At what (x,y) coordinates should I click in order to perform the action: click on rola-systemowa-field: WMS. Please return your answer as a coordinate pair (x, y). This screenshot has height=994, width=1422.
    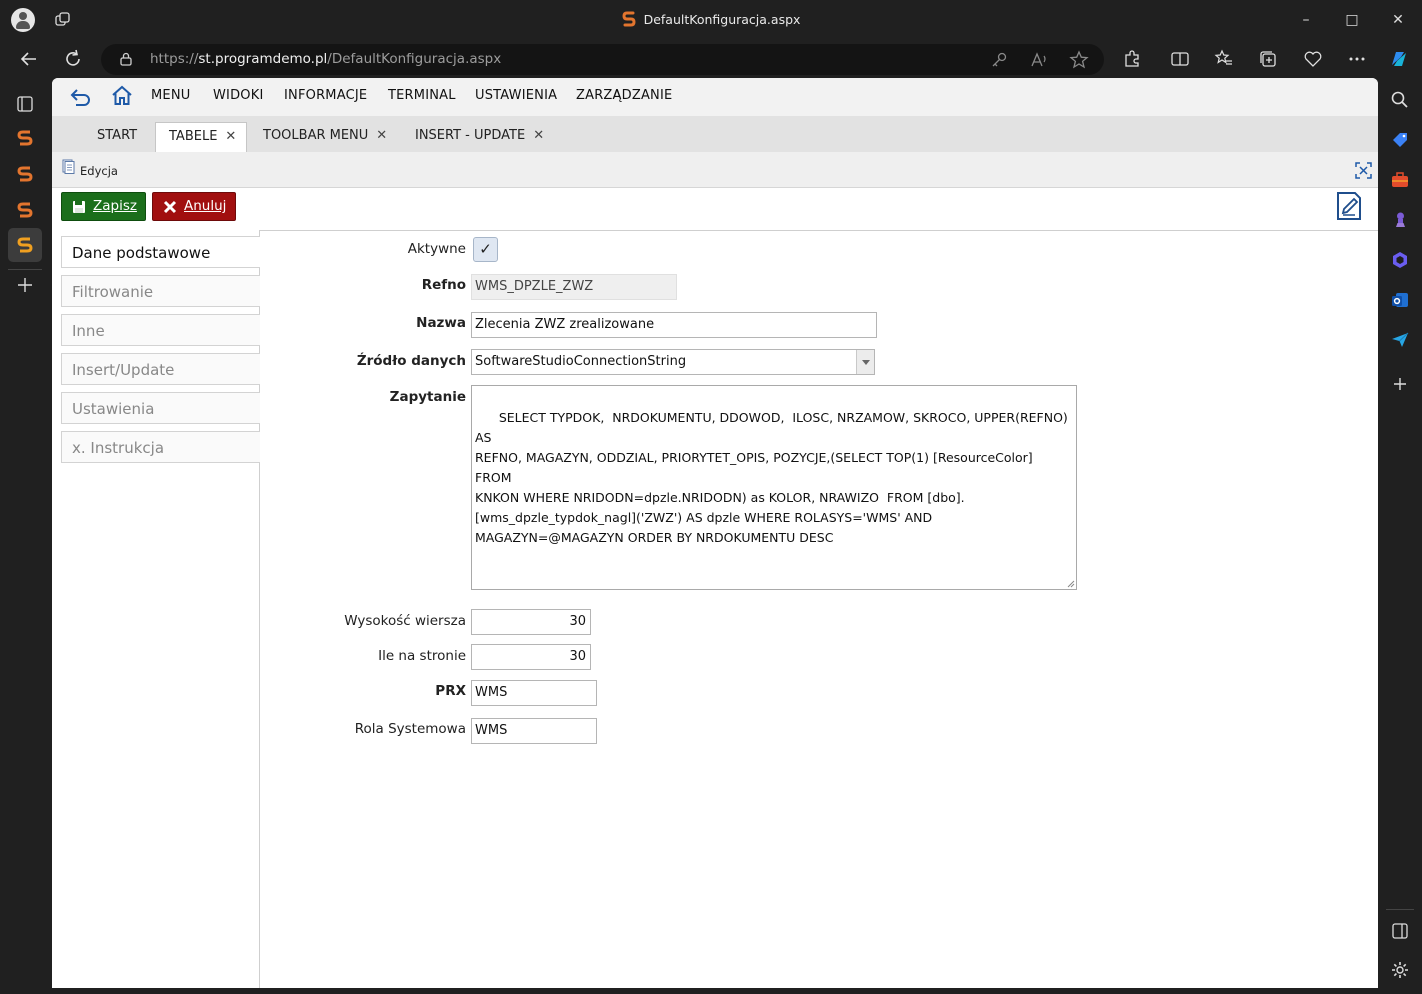
    Looking at the image, I should click on (534, 731).